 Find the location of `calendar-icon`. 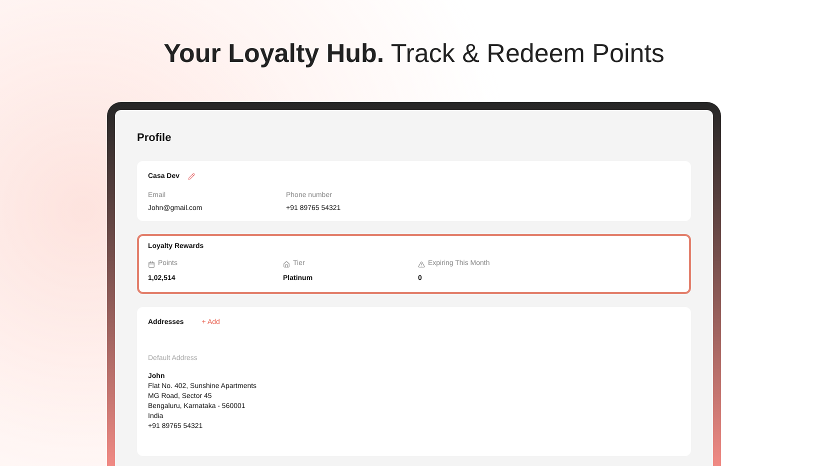

calendar-icon is located at coordinates (151, 264).